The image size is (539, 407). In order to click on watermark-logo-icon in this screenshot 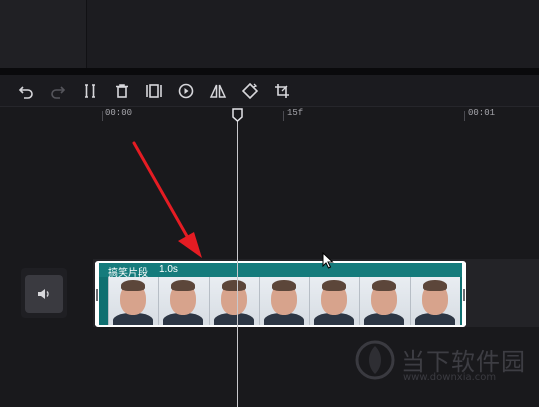, I will do `click(375, 360)`.